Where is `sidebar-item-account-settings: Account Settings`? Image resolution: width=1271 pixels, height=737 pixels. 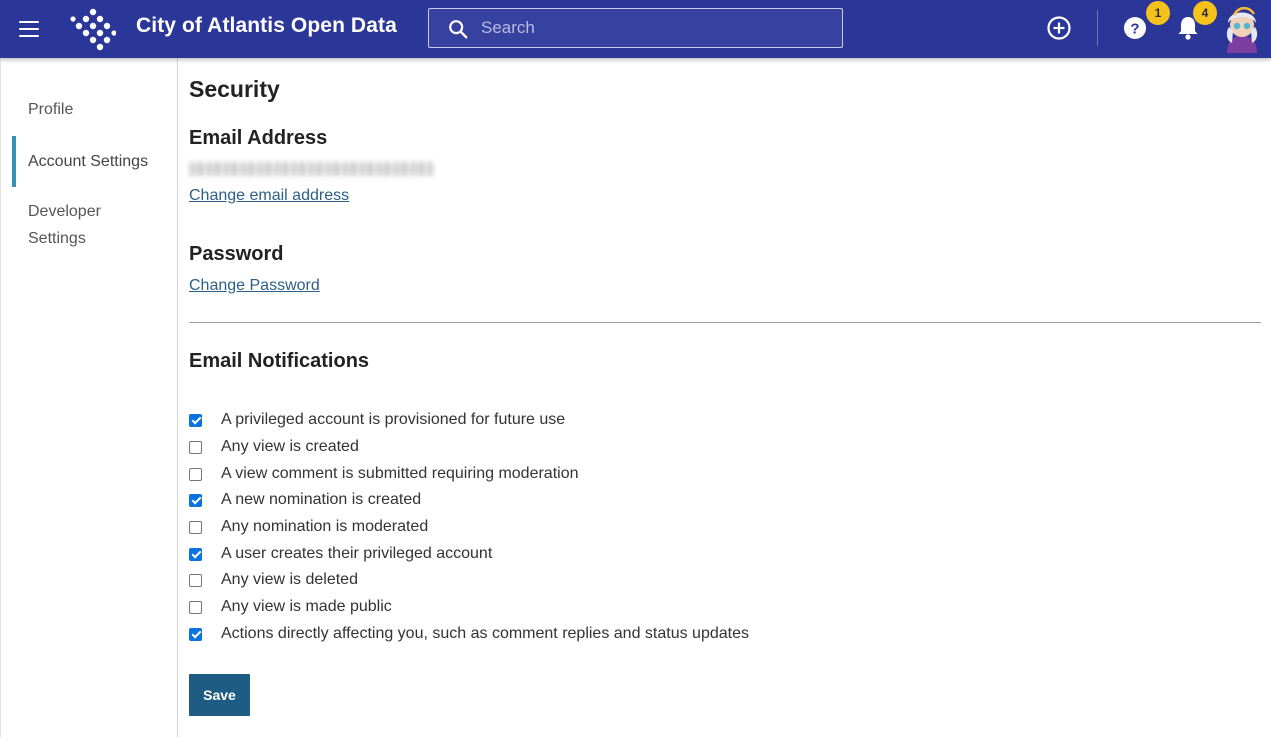
sidebar-item-account-settings: Account Settings is located at coordinates (95, 161).